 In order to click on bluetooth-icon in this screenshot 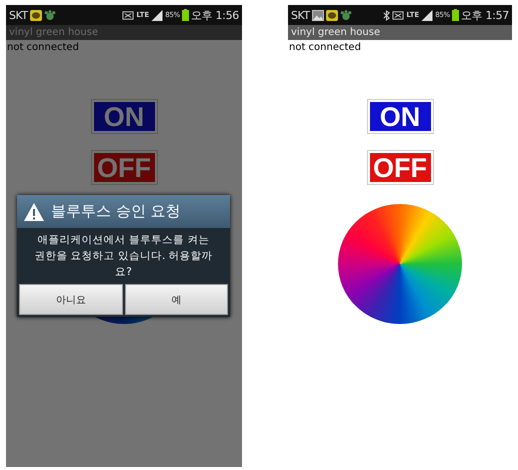, I will do `click(386, 15)`.